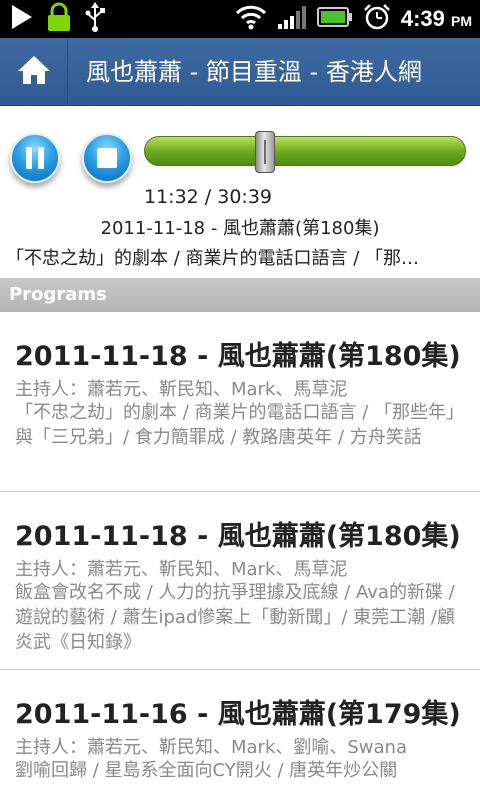 The image size is (480, 800). I want to click on pause-button, so click(35, 158).